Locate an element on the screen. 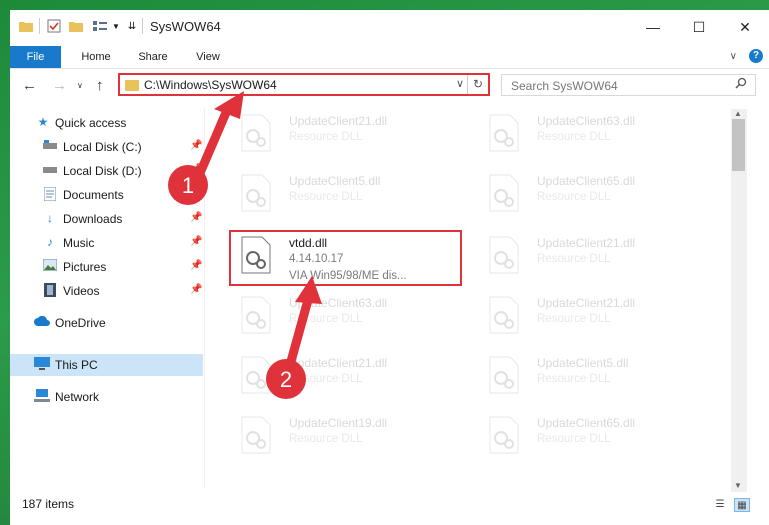  sidebar-item-this-pc: This PC is located at coordinates (106, 365).